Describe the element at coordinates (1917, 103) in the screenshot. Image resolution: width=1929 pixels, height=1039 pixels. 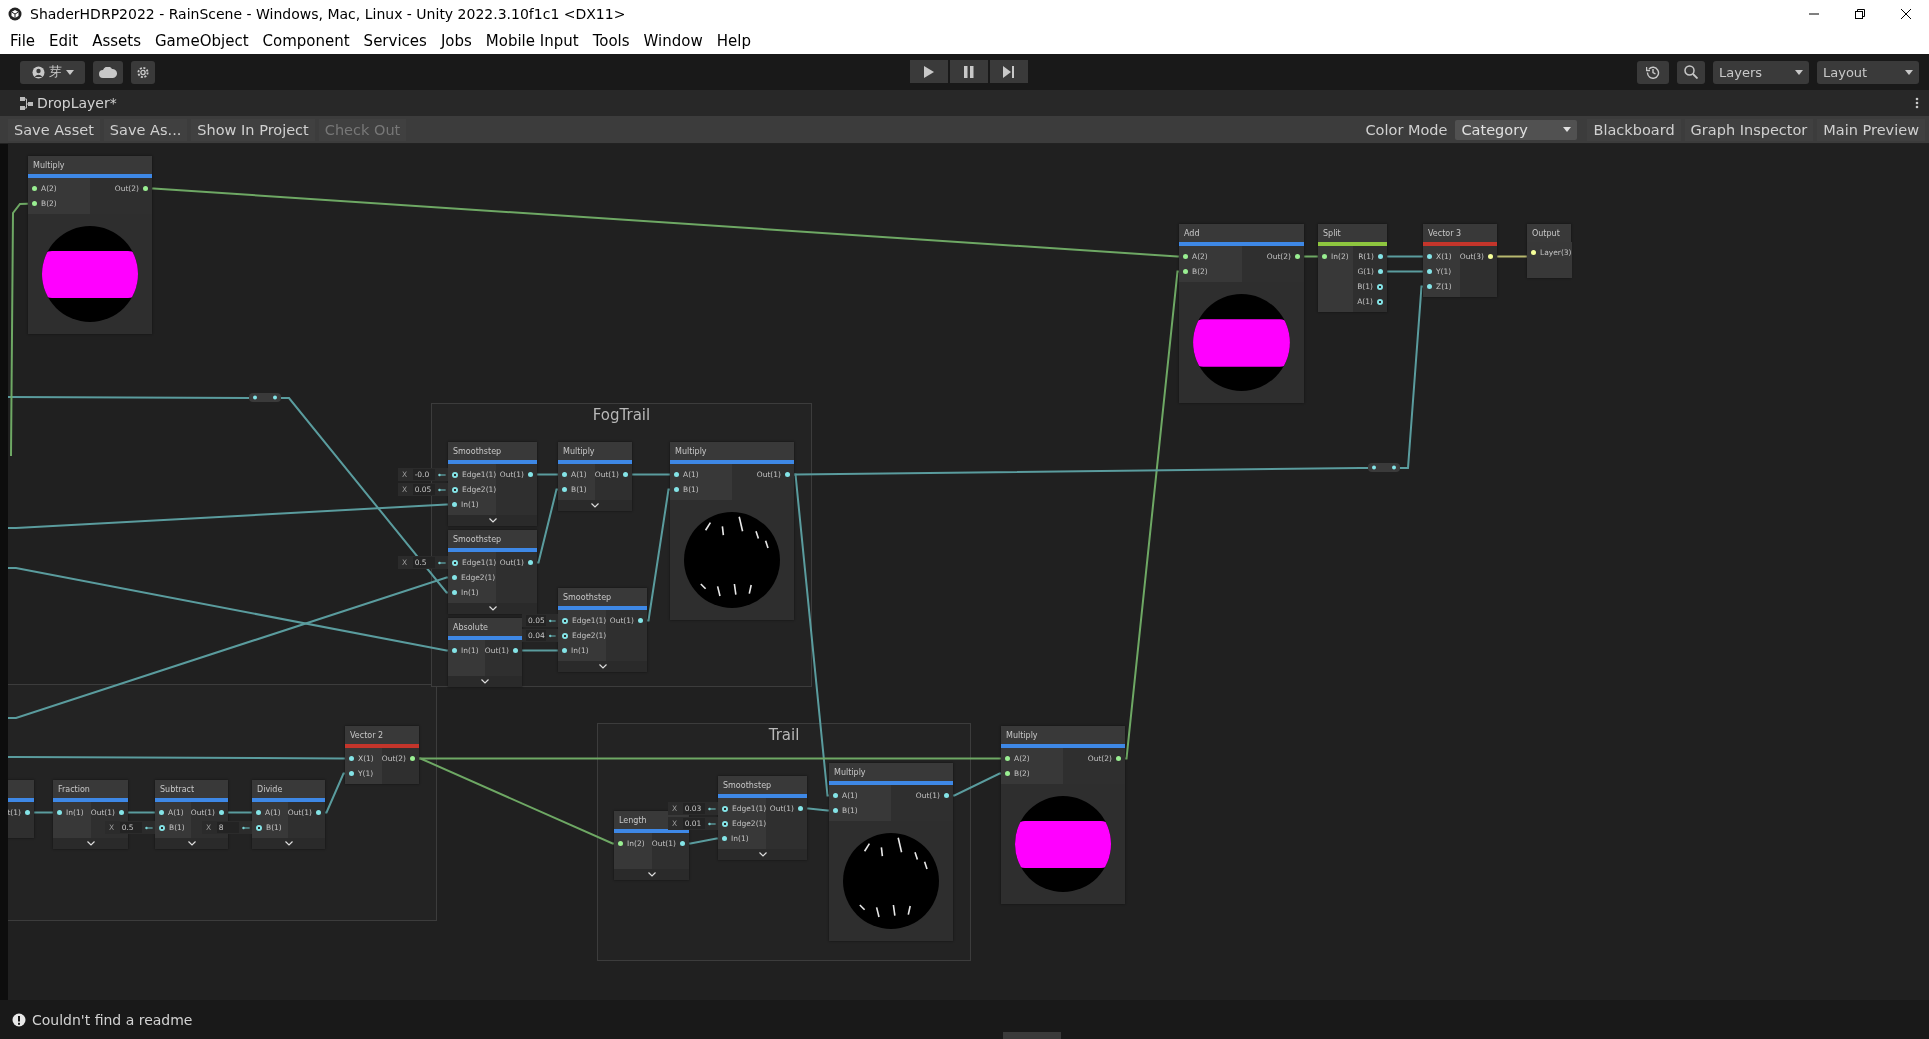
I see `more-options-icon` at that location.